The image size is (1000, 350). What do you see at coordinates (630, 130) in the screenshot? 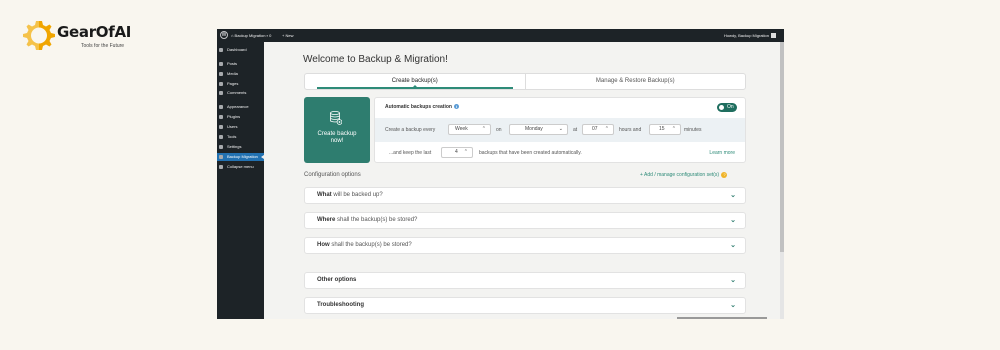
I see `hours-and-label: hours and` at bounding box center [630, 130].